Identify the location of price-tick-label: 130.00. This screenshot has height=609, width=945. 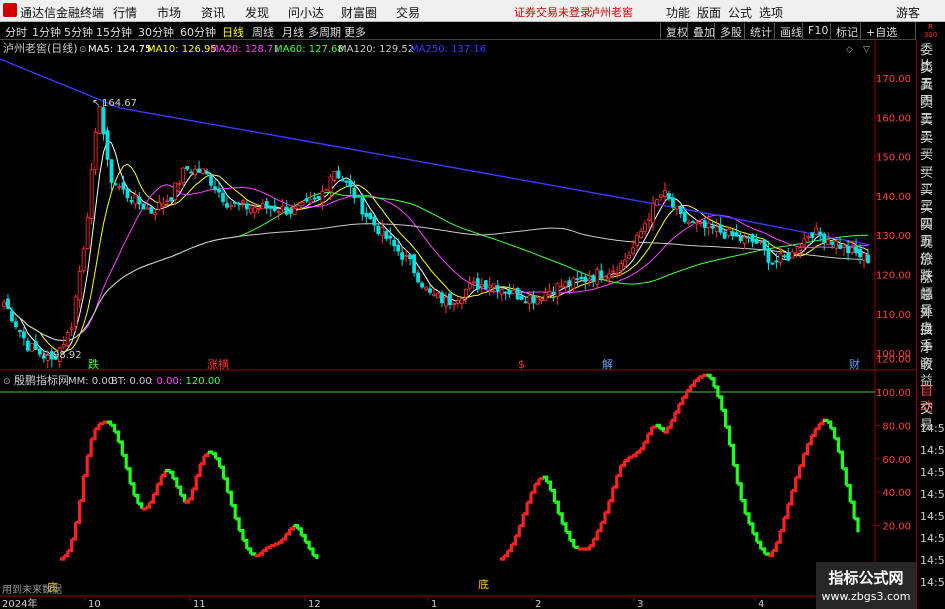
(893, 236).